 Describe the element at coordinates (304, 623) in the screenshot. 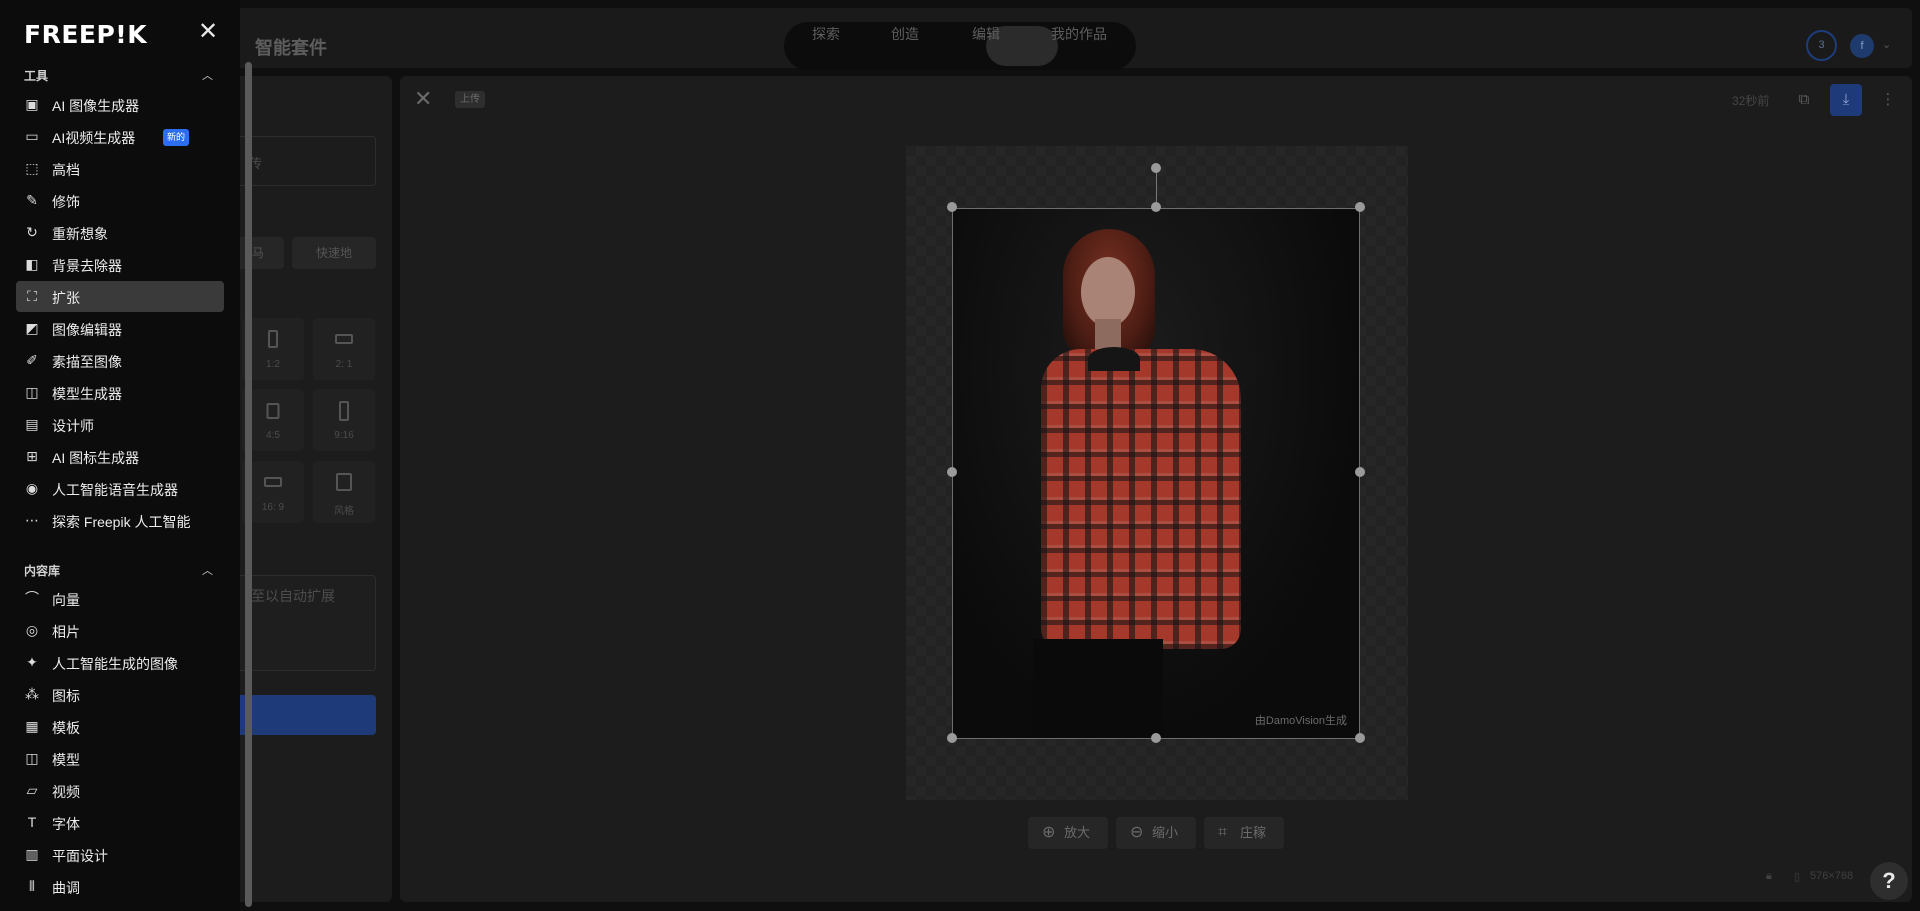

I see `prompt-textarea: 至以自动扩展` at that location.